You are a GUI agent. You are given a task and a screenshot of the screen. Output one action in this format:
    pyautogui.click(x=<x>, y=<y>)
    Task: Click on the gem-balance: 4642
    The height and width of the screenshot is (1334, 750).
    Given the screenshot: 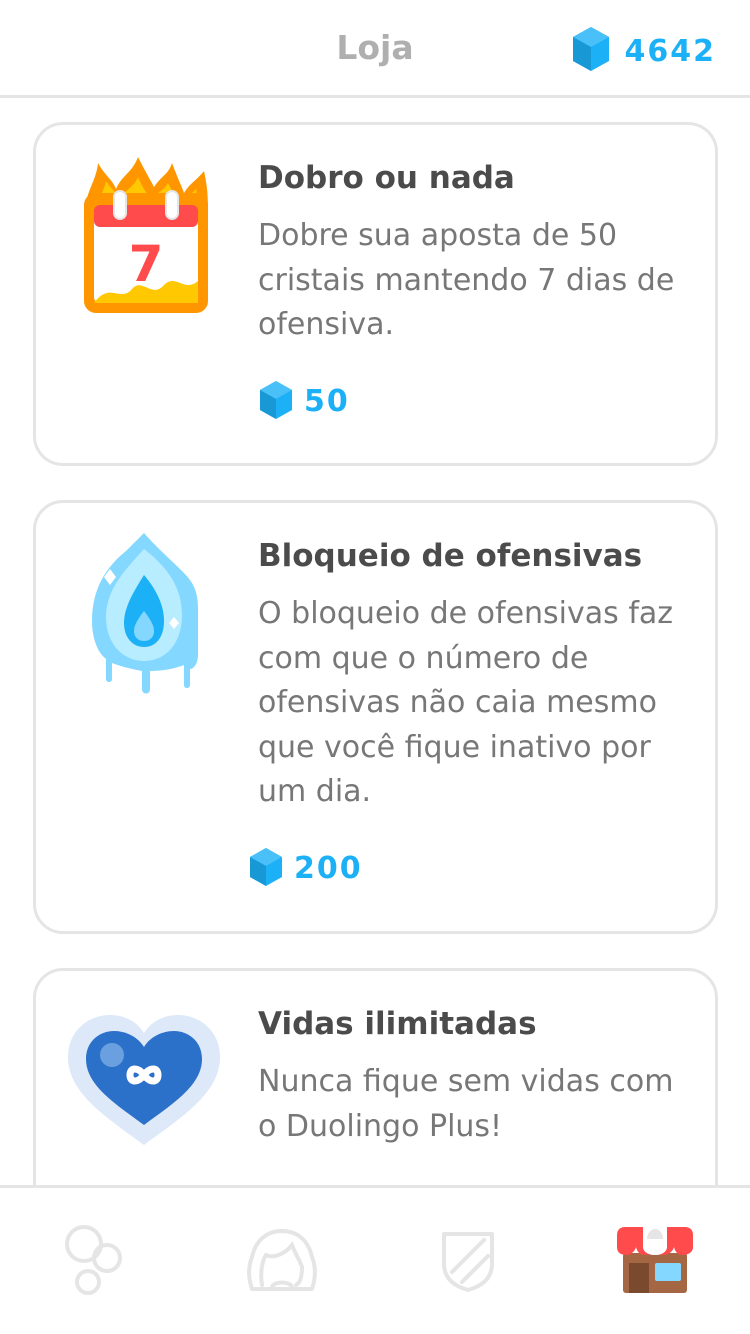 What is the action you would take?
    pyautogui.click(x=644, y=51)
    